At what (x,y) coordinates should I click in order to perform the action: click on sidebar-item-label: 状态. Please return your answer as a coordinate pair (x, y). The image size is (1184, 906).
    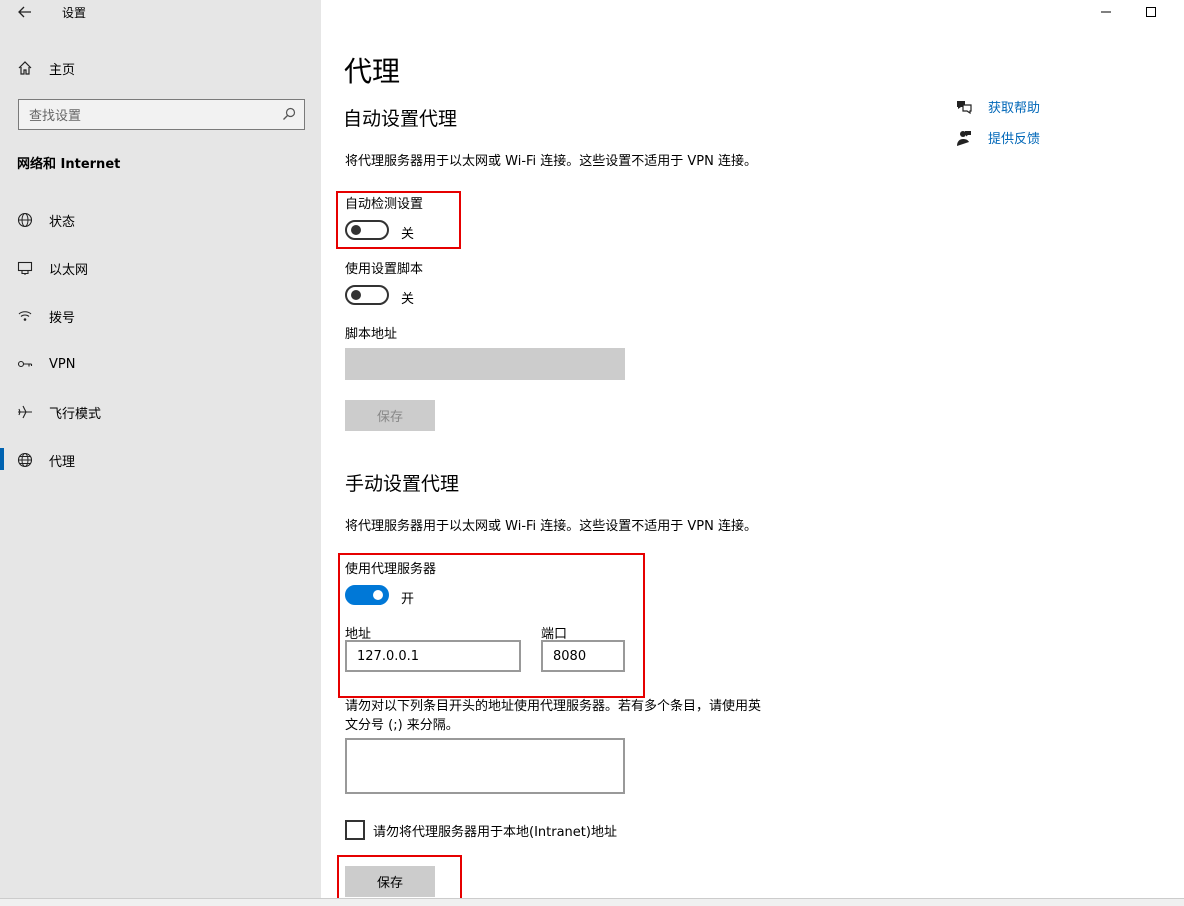
    Looking at the image, I should click on (62, 222).